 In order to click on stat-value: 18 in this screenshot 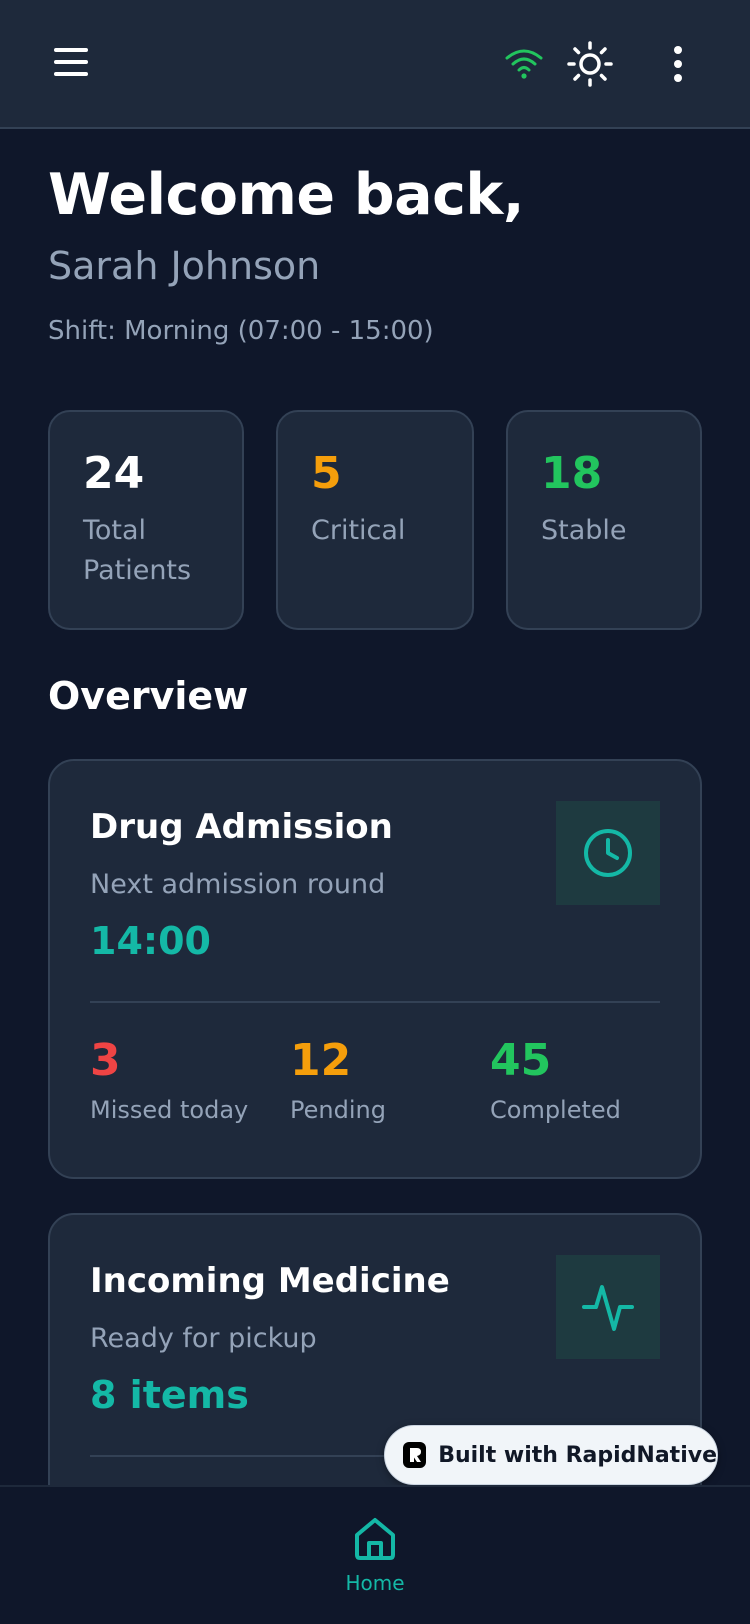, I will do `click(572, 473)`.